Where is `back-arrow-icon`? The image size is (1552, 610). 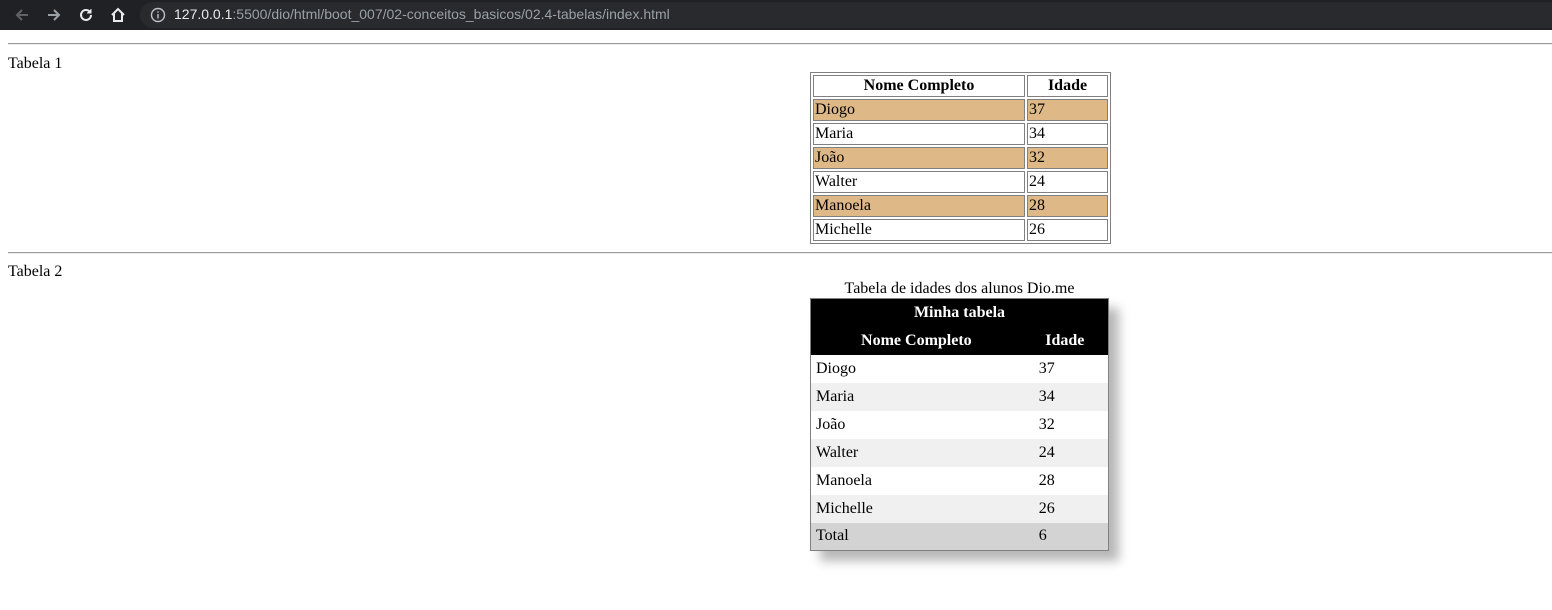
back-arrow-icon is located at coordinates (22, 15).